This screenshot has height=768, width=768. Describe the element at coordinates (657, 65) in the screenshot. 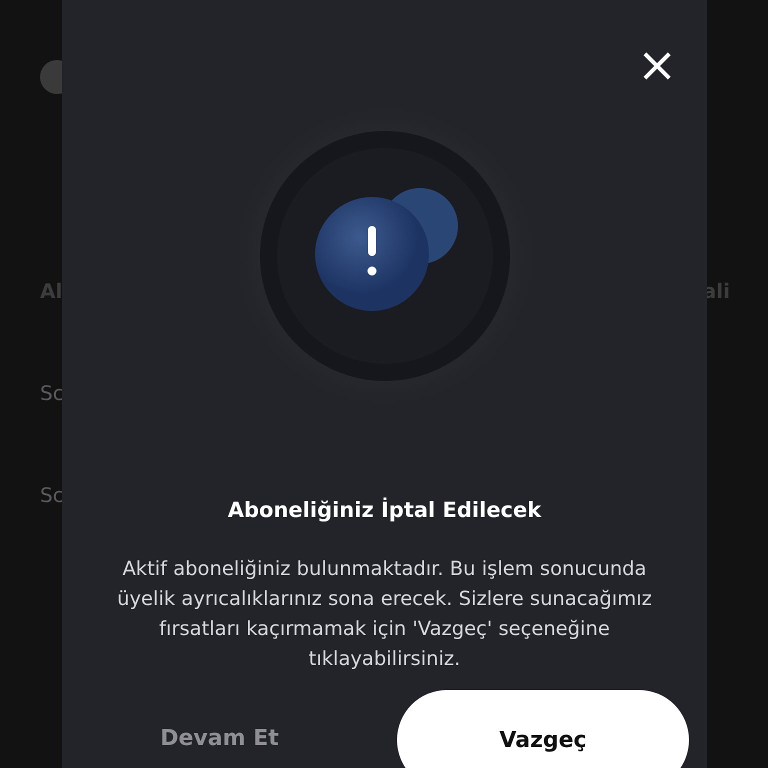

I see `close-button: ×` at that location.